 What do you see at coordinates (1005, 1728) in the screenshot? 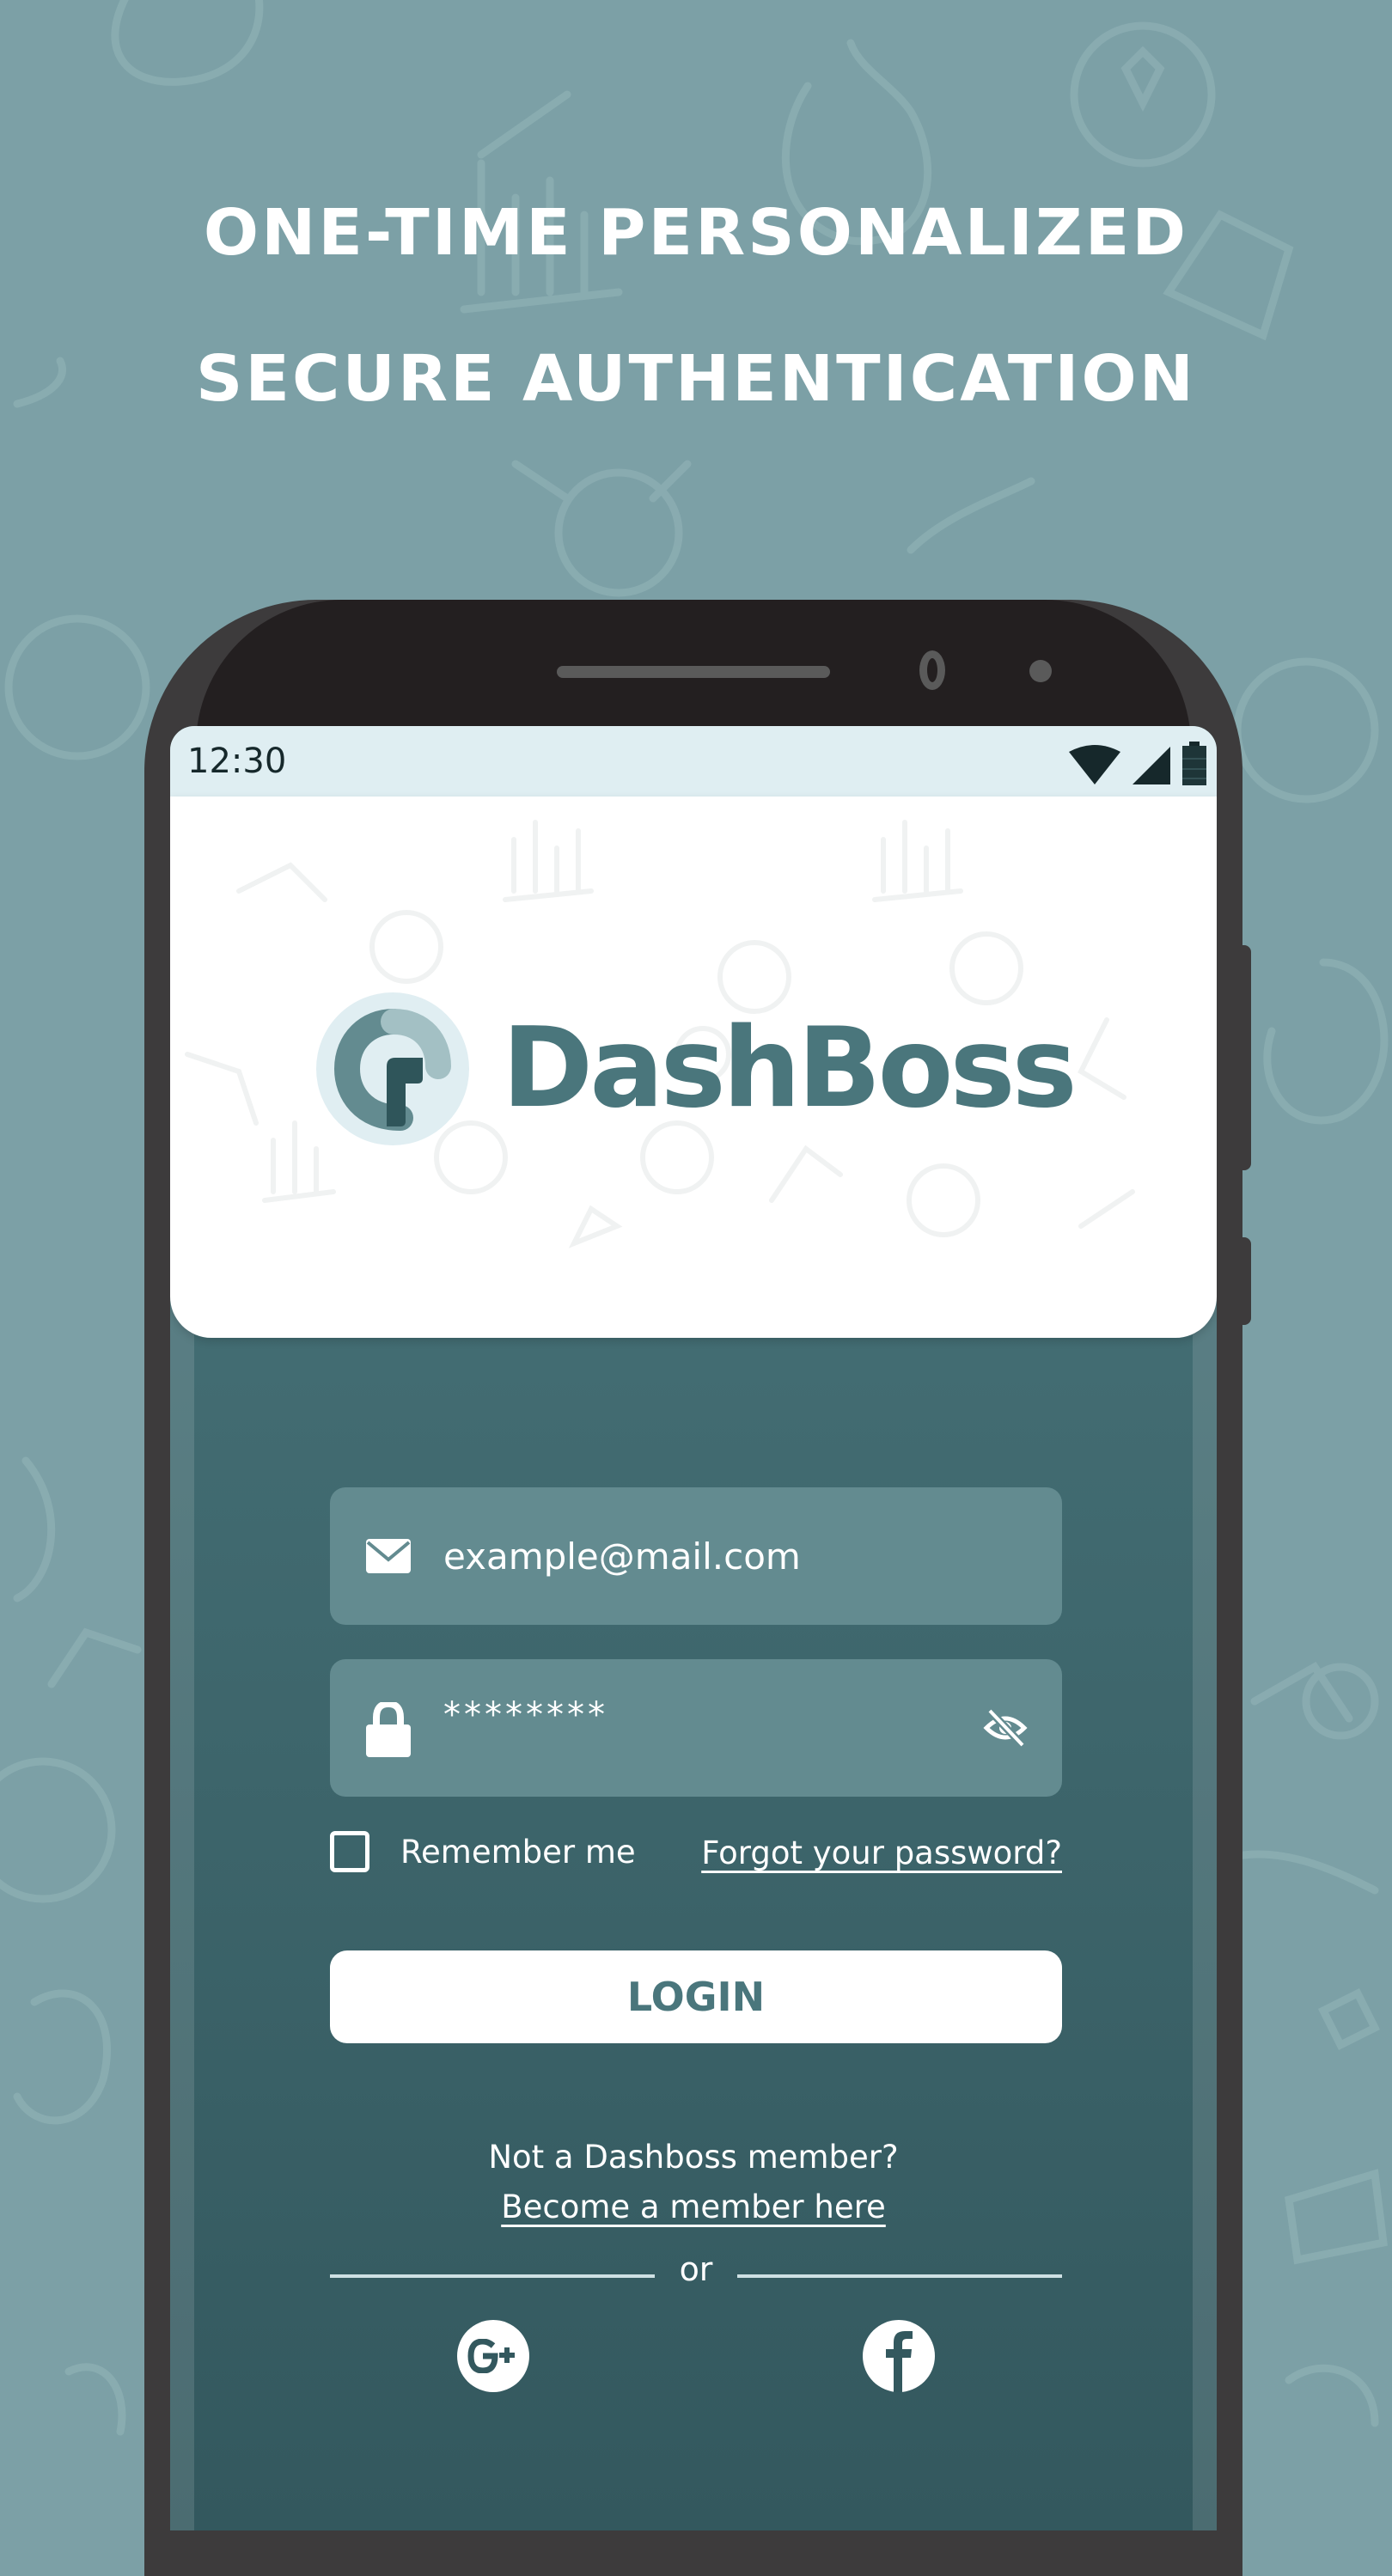
I see `eye-slash-icon` at bounding box center [1005, 1728].